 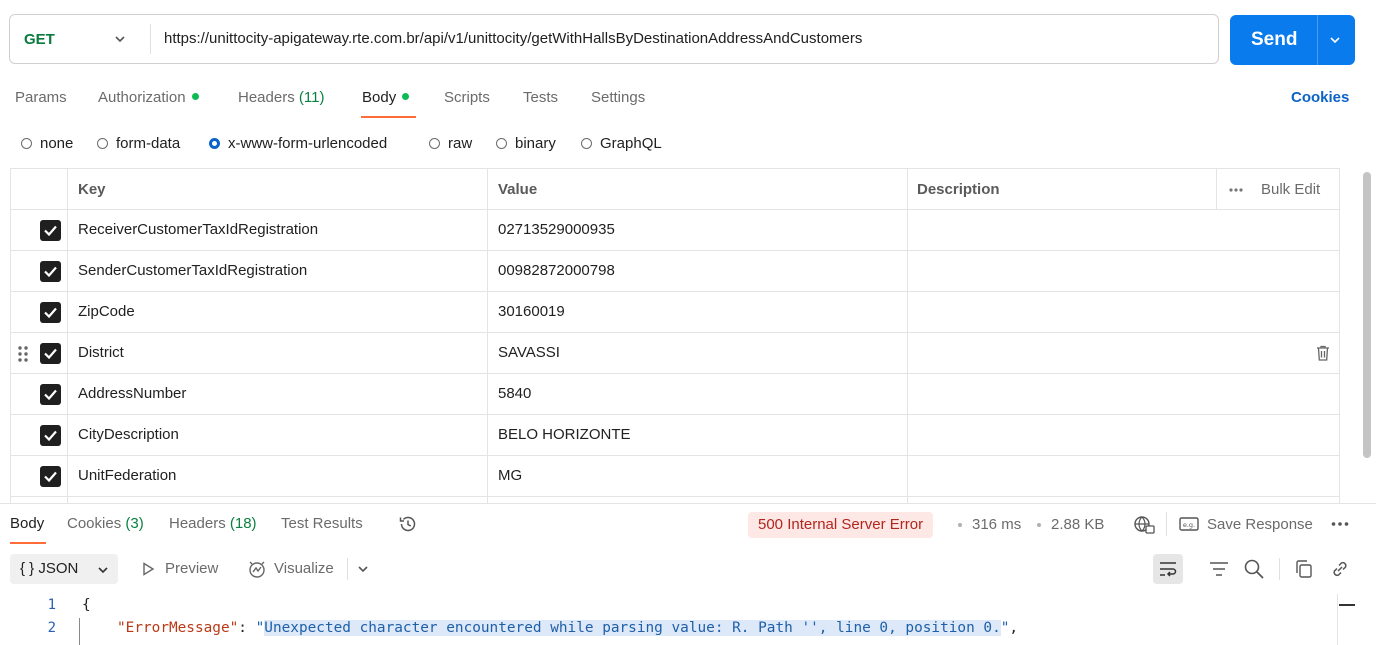 What do you see at coordinates (408, 524) in the screenshot?
I see `history-icon` at bounding box center [408, 524].